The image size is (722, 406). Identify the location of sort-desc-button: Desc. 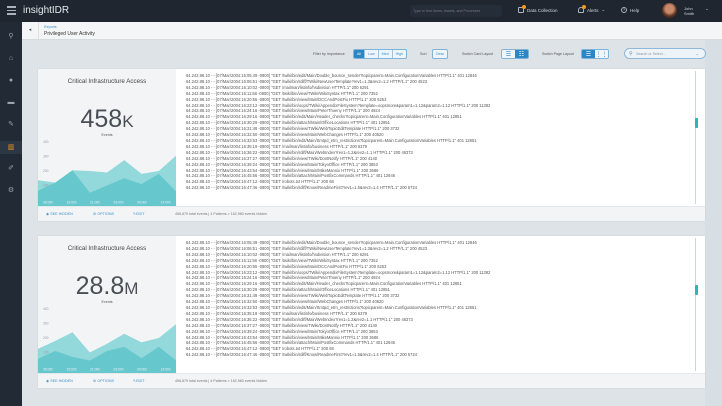
(440, 54).